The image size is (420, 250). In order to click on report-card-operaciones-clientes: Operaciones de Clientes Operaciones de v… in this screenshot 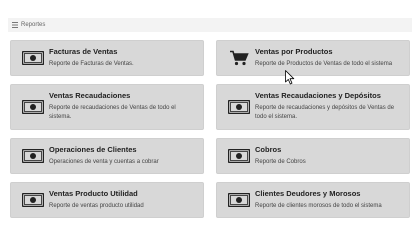, I will do `click(107, 156)`.